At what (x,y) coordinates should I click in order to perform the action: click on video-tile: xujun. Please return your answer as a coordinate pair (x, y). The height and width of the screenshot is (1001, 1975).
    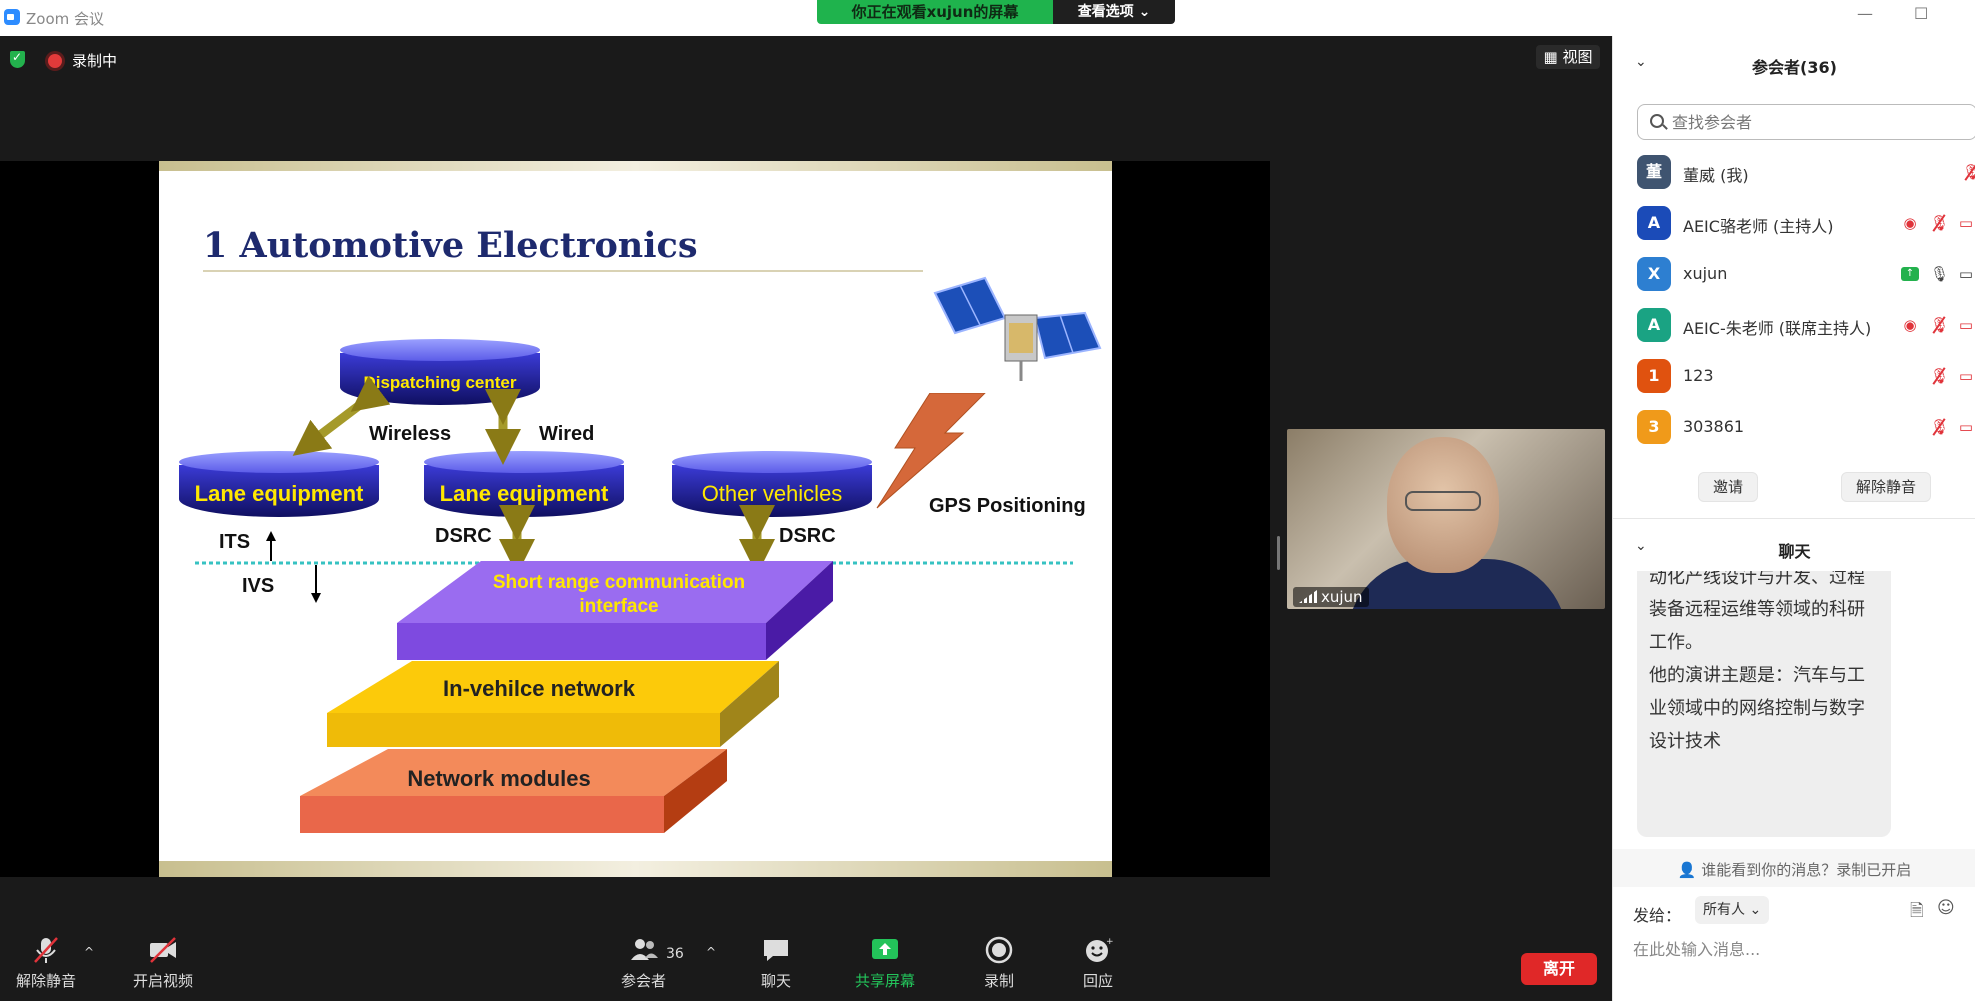
    Looking at the image, I should click on (1446, 519).